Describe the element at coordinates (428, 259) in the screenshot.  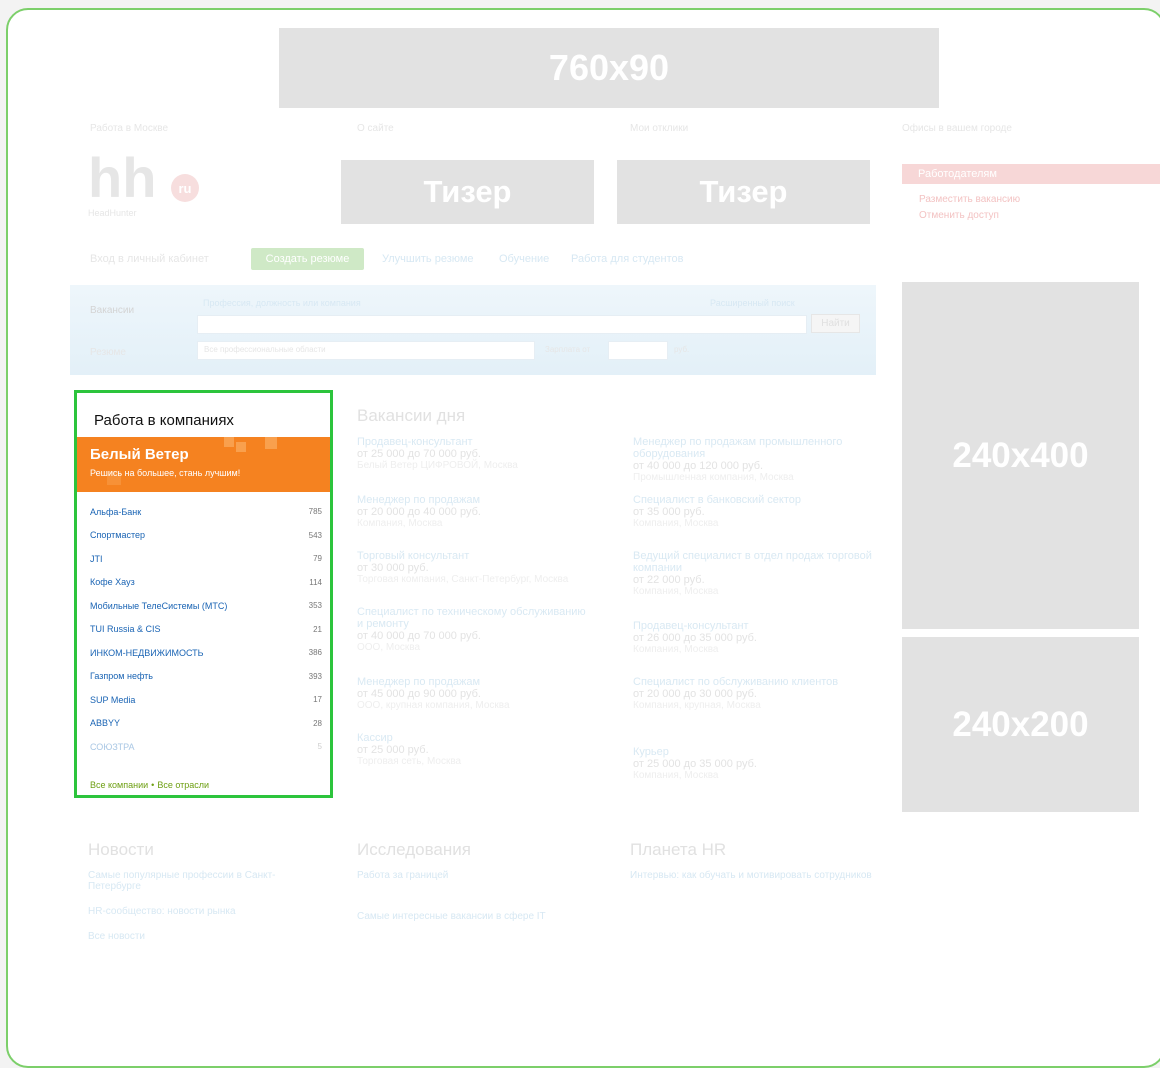
I see `nav-link-improve: Улучшить резюме` at that location.